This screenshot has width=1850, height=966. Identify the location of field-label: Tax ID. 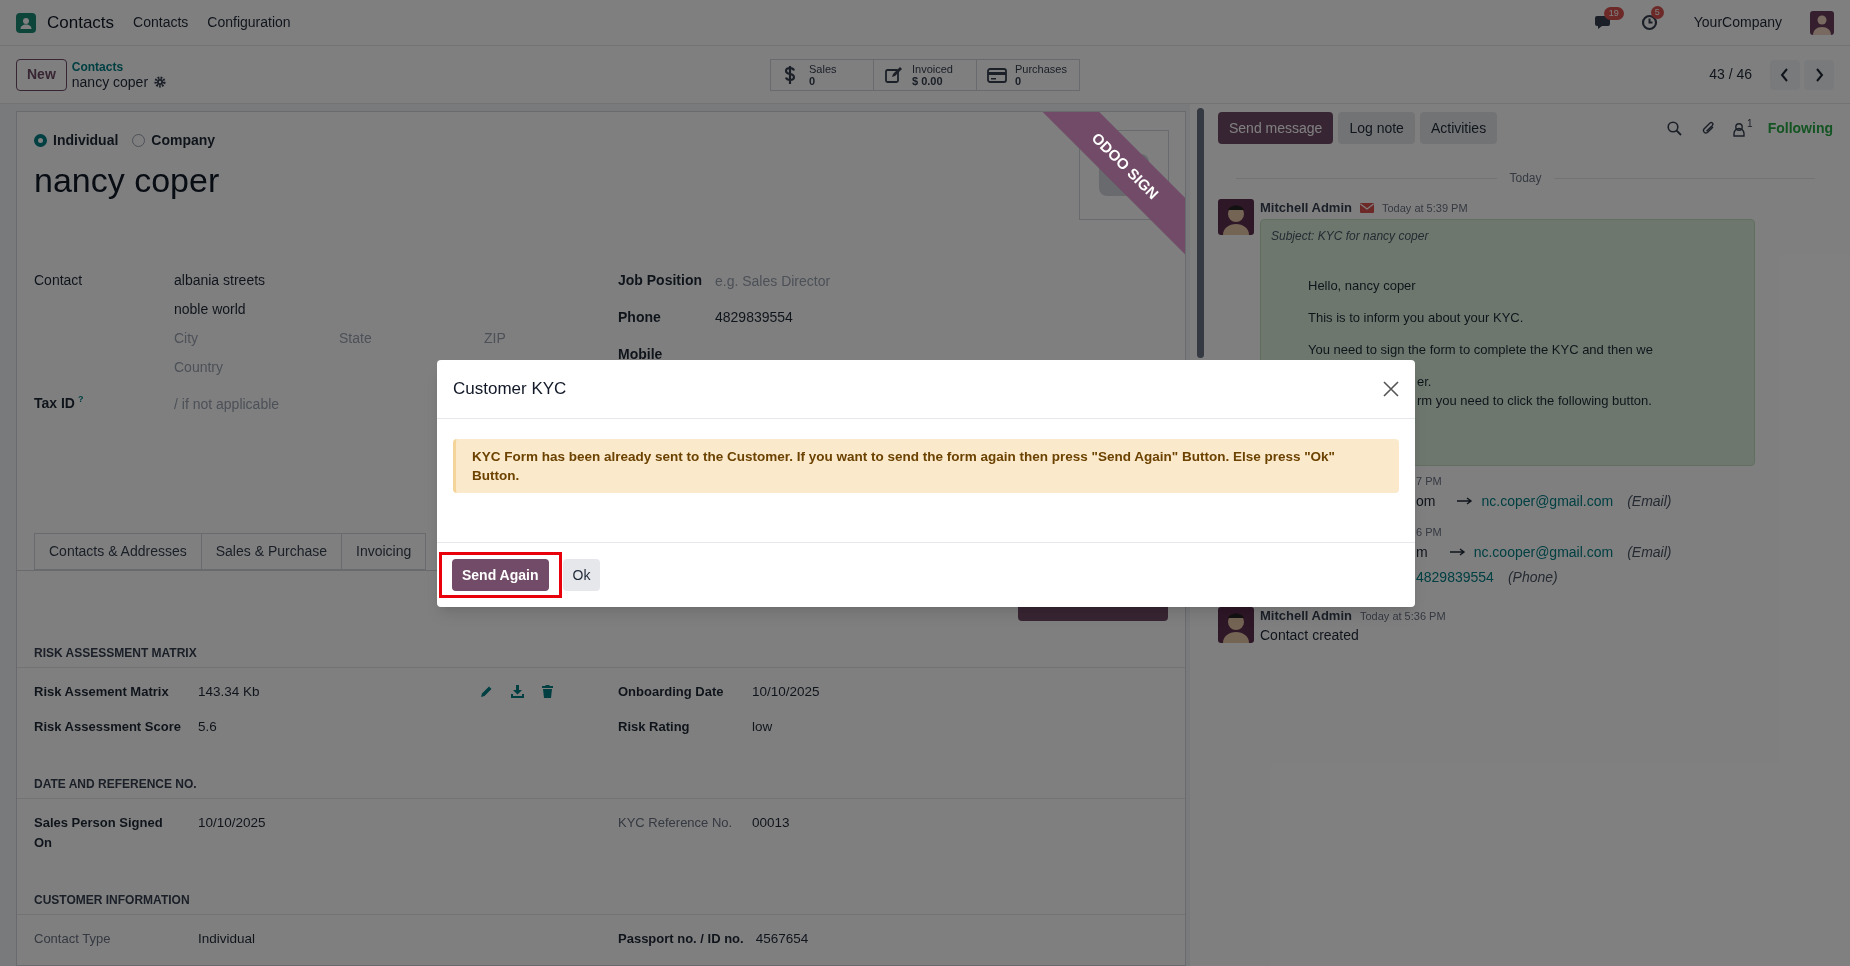
(54, 403).